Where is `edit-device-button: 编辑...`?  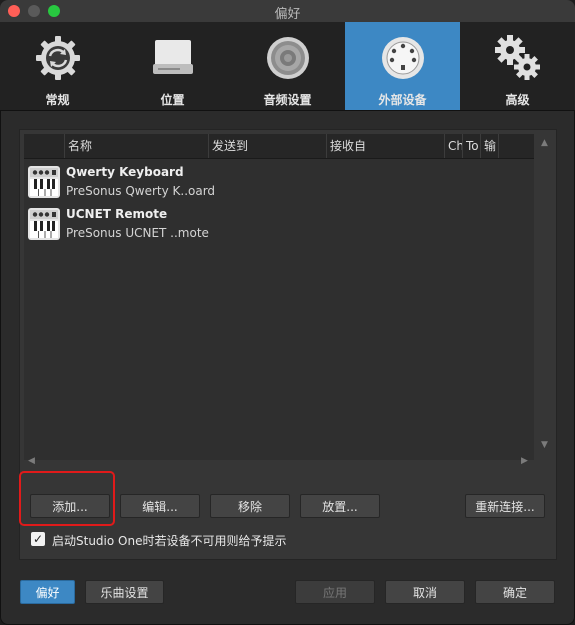 edit-device-button: 编辑... is located at coordinates (160, 506).